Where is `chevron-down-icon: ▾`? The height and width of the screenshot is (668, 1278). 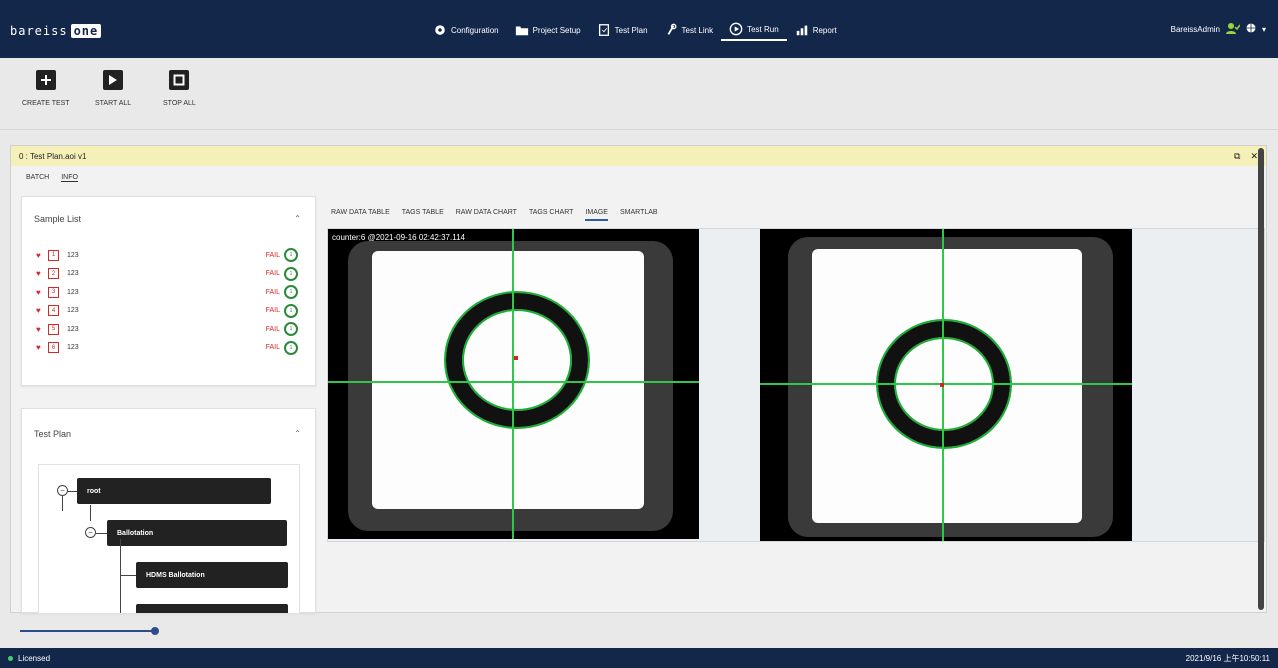
chevron-down-icon: ▾ is located at coordinates (1264, 29).